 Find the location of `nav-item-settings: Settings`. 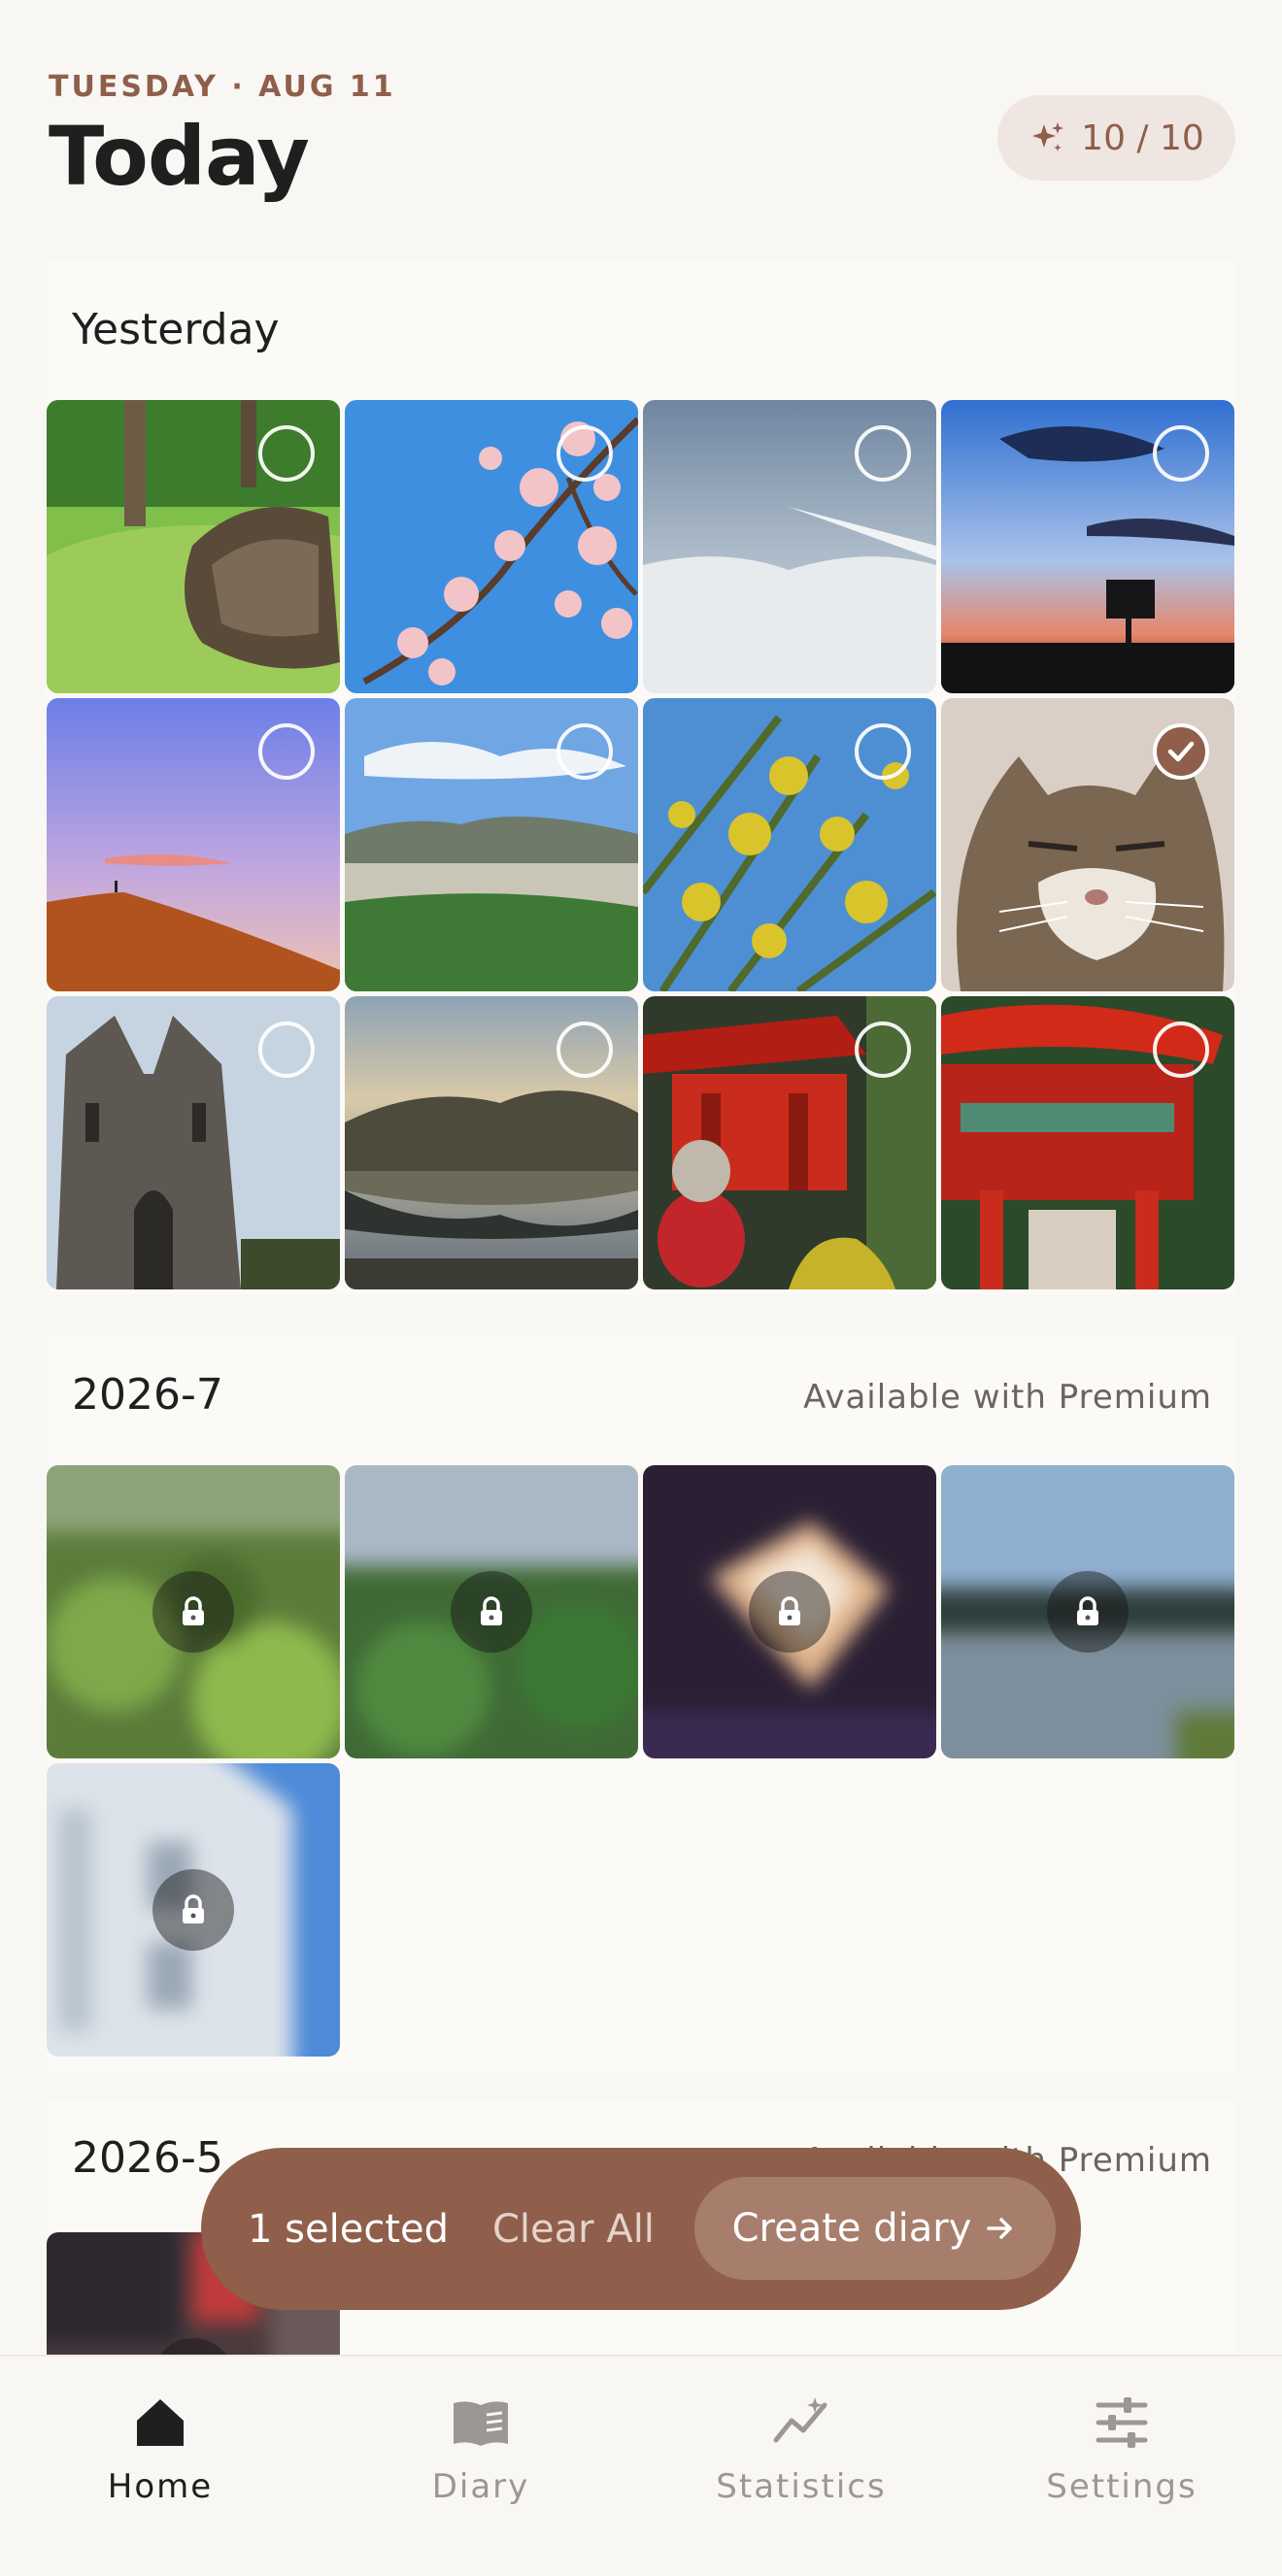

nav-item-settings: Settings is located at coordinates (1122, 2467).